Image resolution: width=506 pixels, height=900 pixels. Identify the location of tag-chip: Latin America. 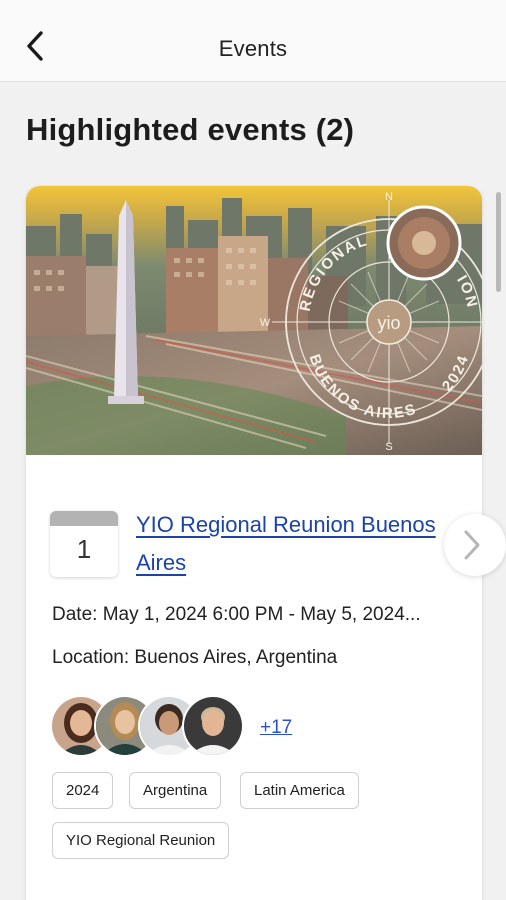
(299, 790).